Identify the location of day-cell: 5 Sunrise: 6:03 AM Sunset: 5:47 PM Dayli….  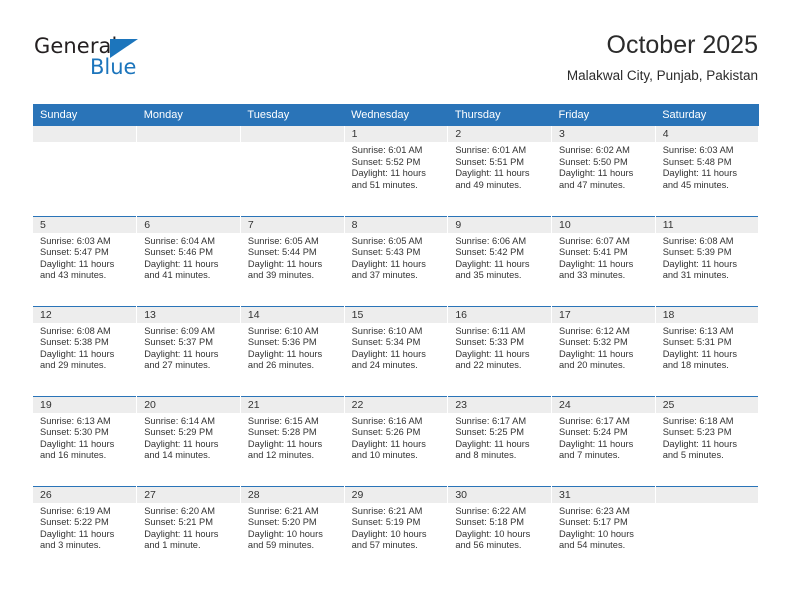
(85, 260).